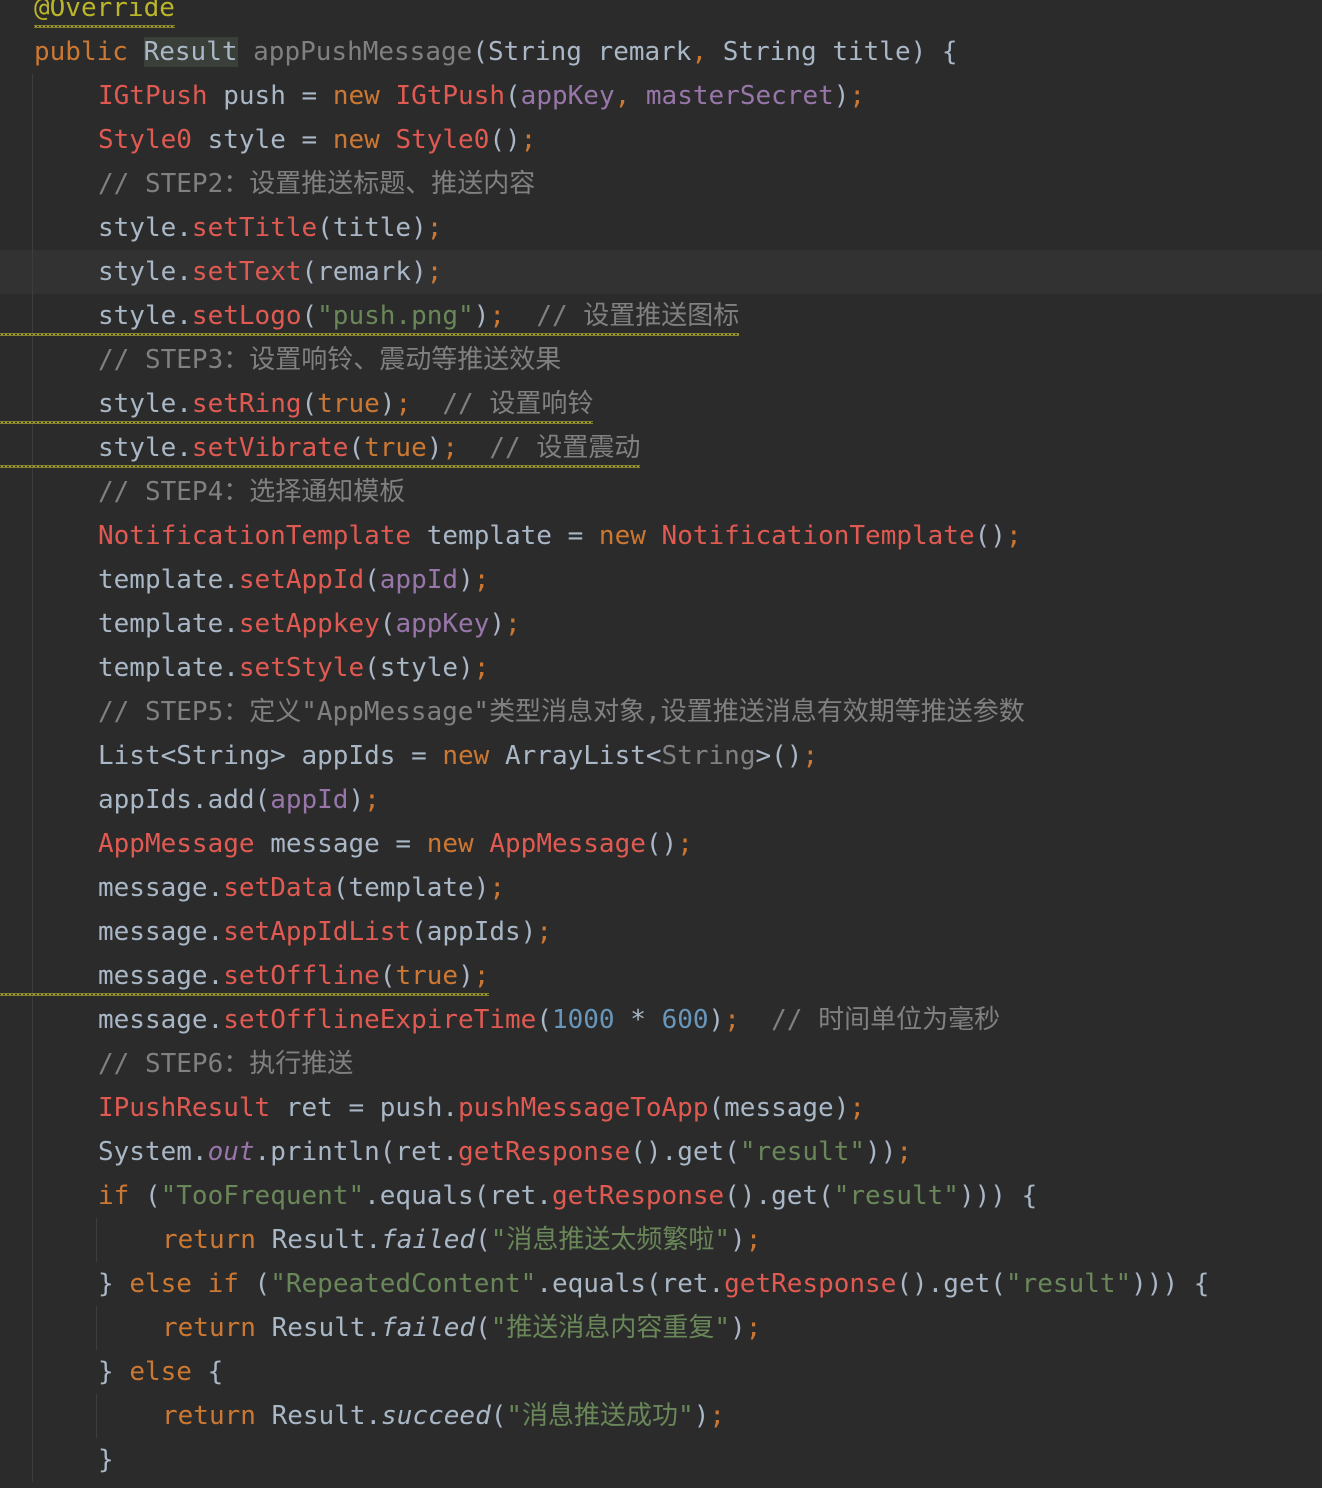 This screenshot has width=1322, height=1488. I want to click on code-token: return, so click(217, 1240).